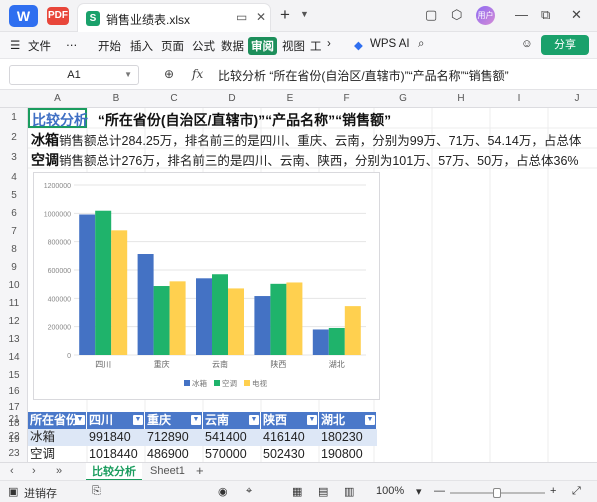 This screenshot has width=597, height=502. Describe the element at coordinates (114, 472) in the screenshot. I see `sheet-tab-compare: 比较分析` at that location.